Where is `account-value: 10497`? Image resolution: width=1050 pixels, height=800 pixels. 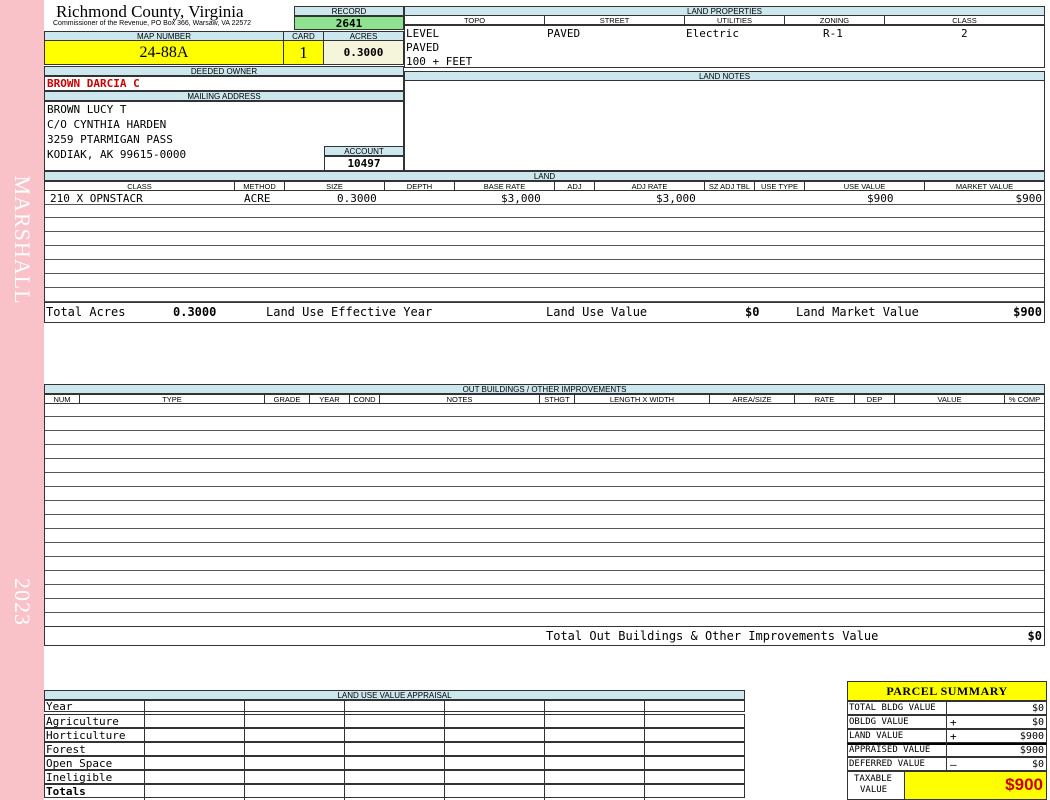 account-value: 10497 is located at coordinates (364, 163).